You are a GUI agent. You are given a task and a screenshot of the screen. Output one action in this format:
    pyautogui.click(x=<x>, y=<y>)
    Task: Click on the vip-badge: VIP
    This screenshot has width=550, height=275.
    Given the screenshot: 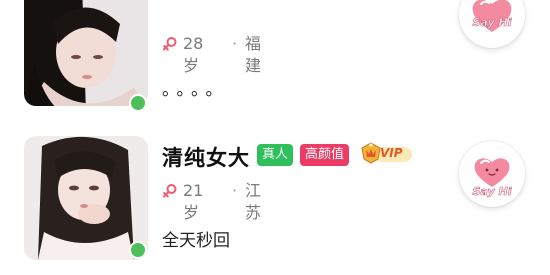 What is the action you would take?
    pyautogui.click(x=388, y=154)
    